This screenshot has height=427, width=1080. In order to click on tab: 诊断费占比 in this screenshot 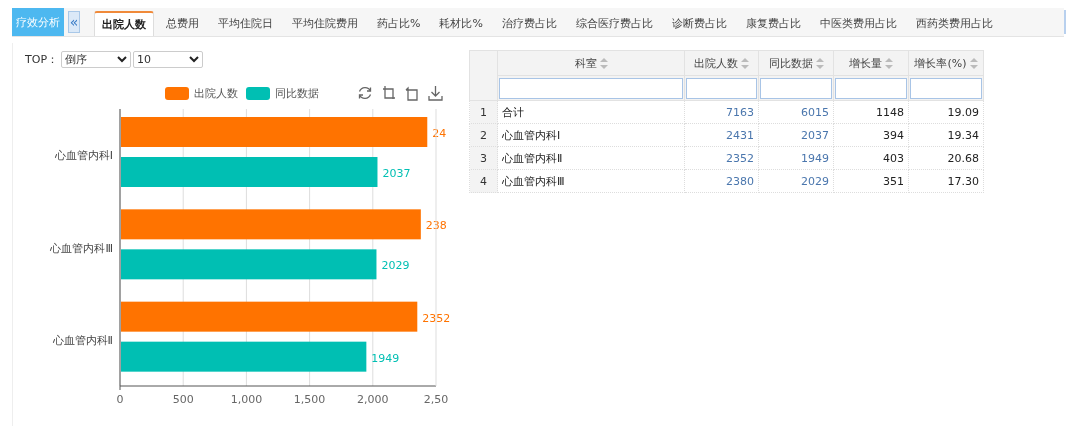, I will do `click(699, 23)`.